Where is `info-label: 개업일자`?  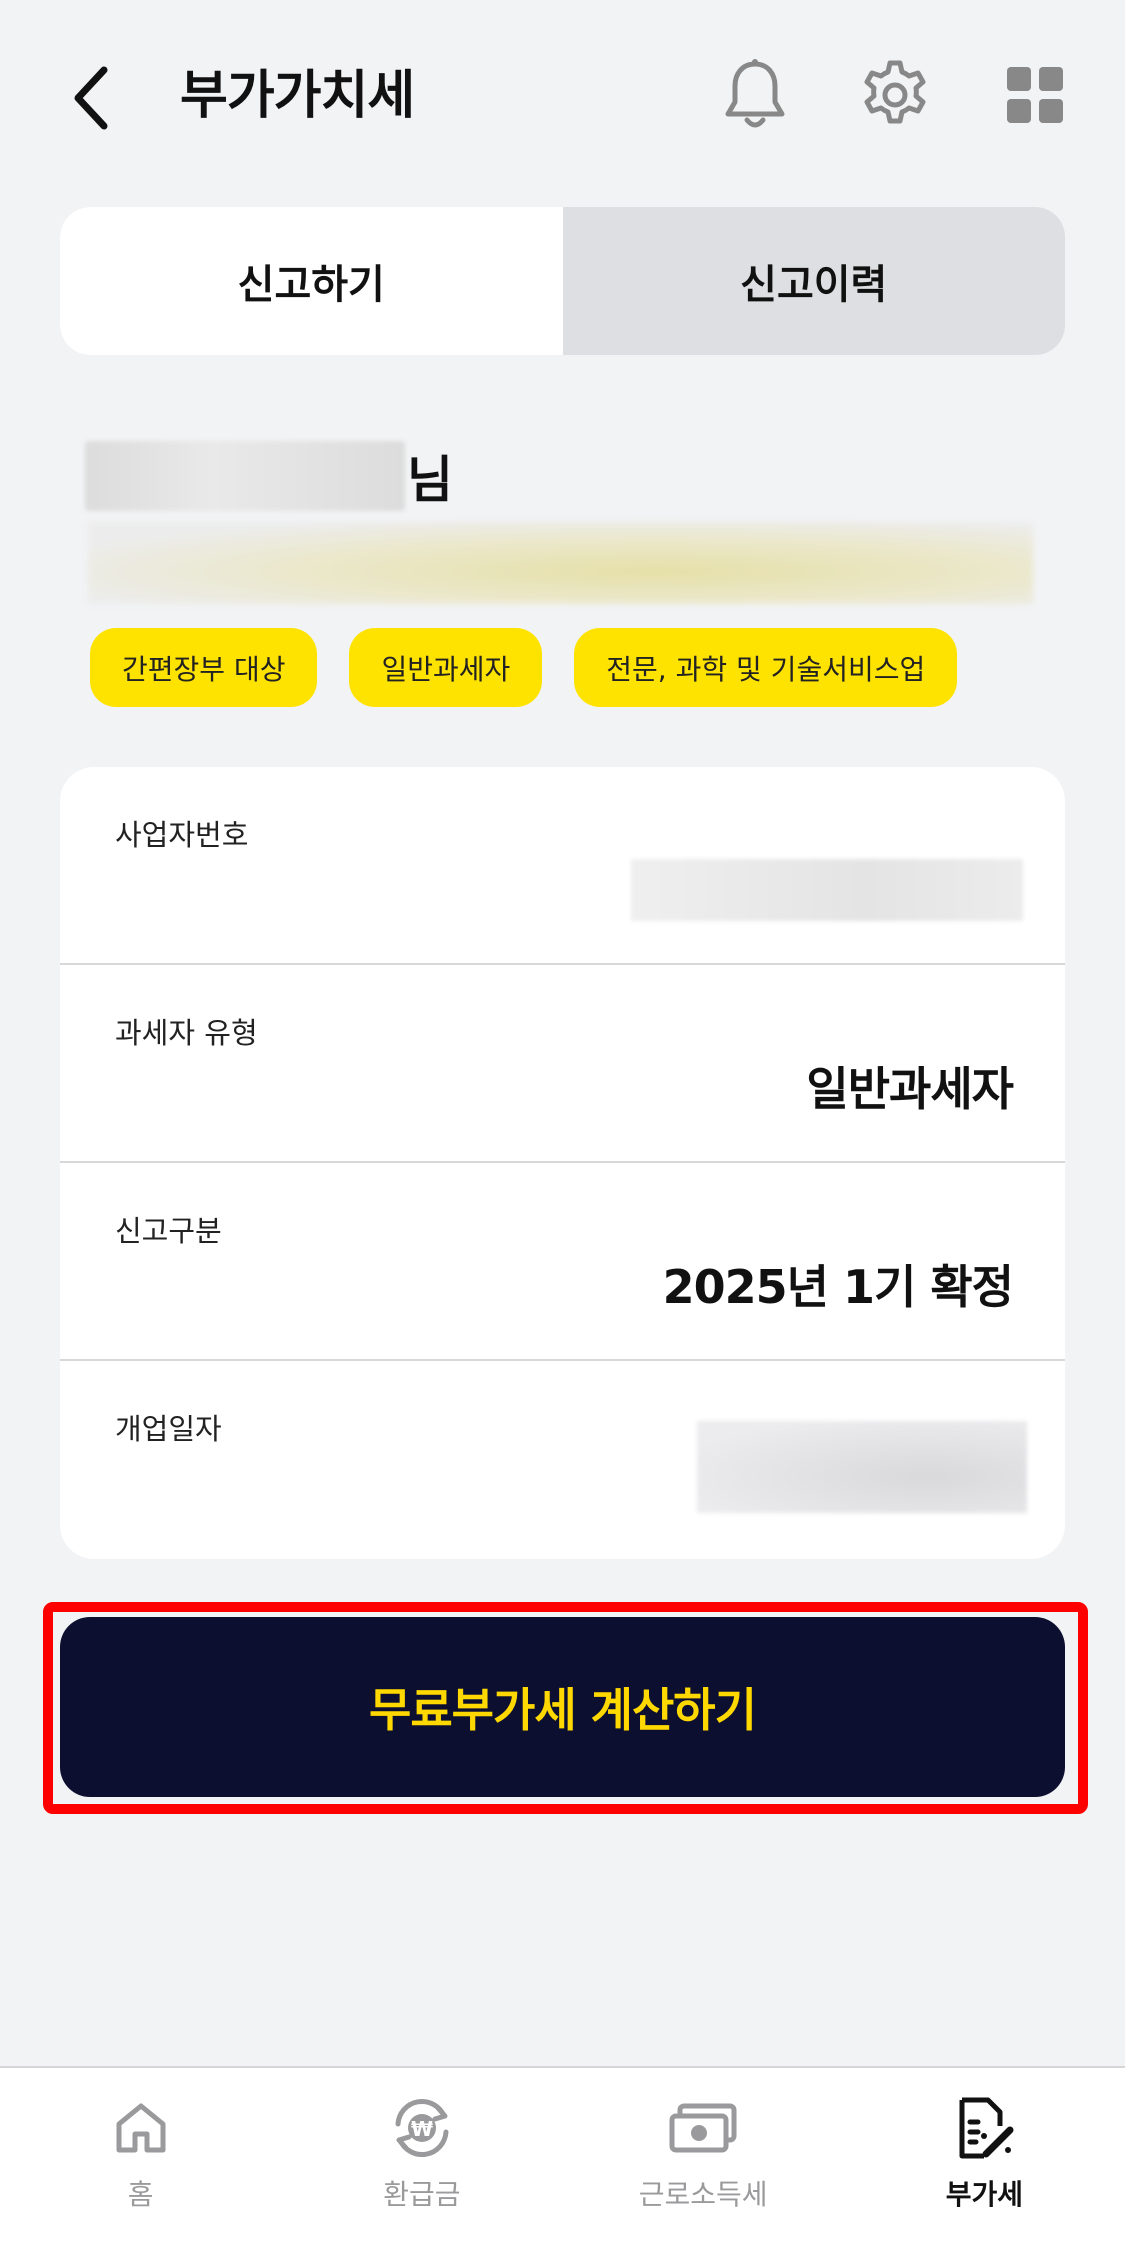
info-label: 개업일자 is located at coordinates (168, 1429).